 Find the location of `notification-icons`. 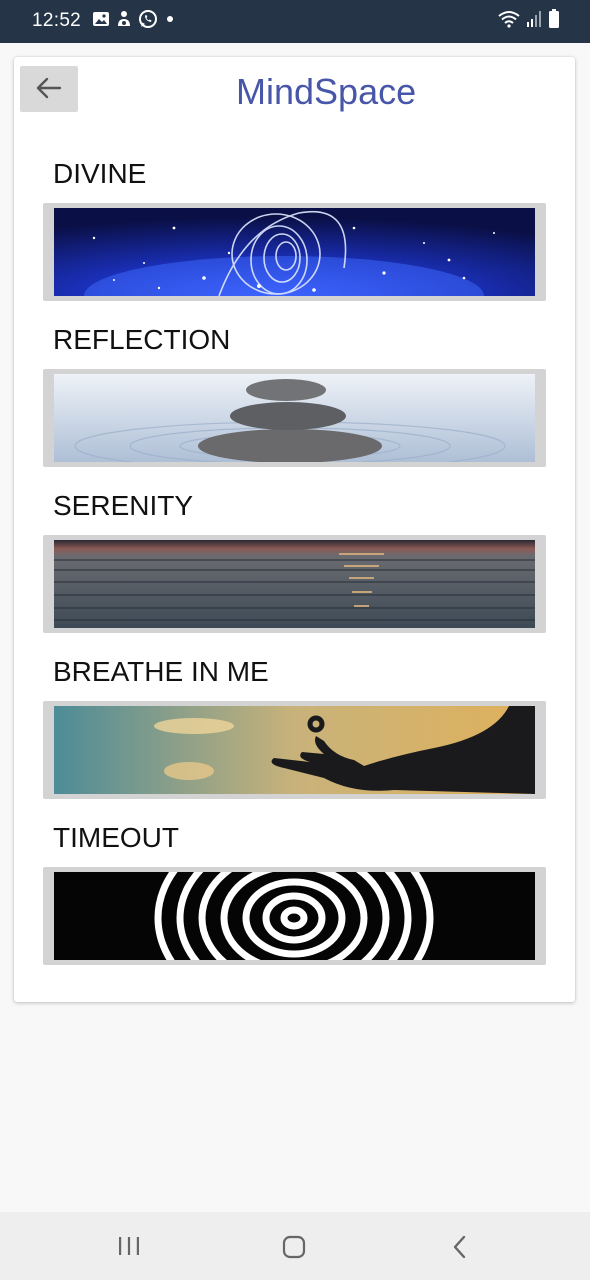

notification-icons is located at coordinates (134, 21).